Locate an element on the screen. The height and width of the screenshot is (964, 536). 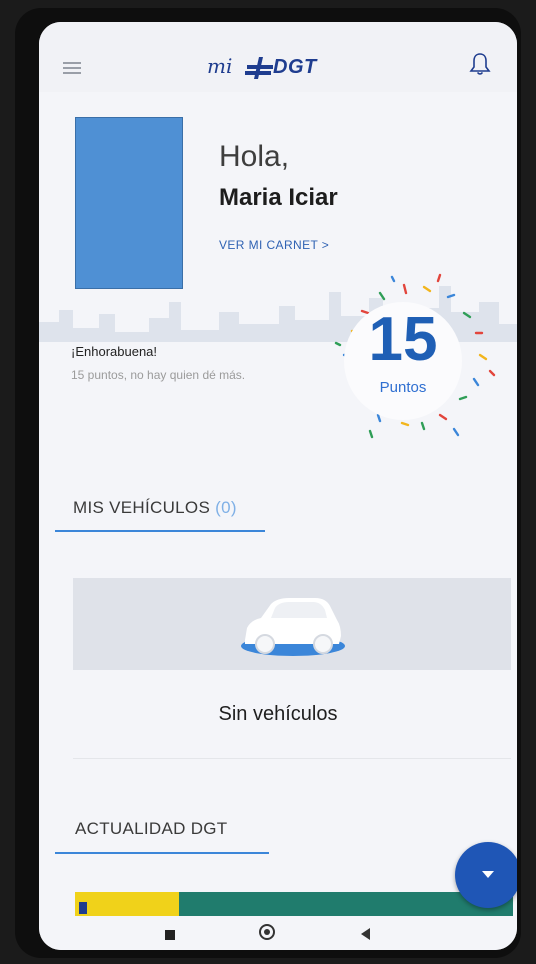
android-nav-bar is located at coordinates (278, 933).